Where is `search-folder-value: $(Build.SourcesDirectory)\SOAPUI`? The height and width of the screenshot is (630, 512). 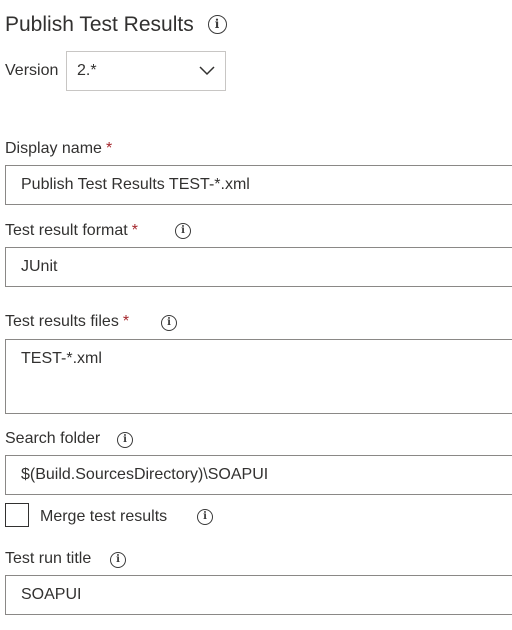 search-folder-value: $(Build.SourcesDirectory)\SOAPUI is located at coordinates (145, 474).